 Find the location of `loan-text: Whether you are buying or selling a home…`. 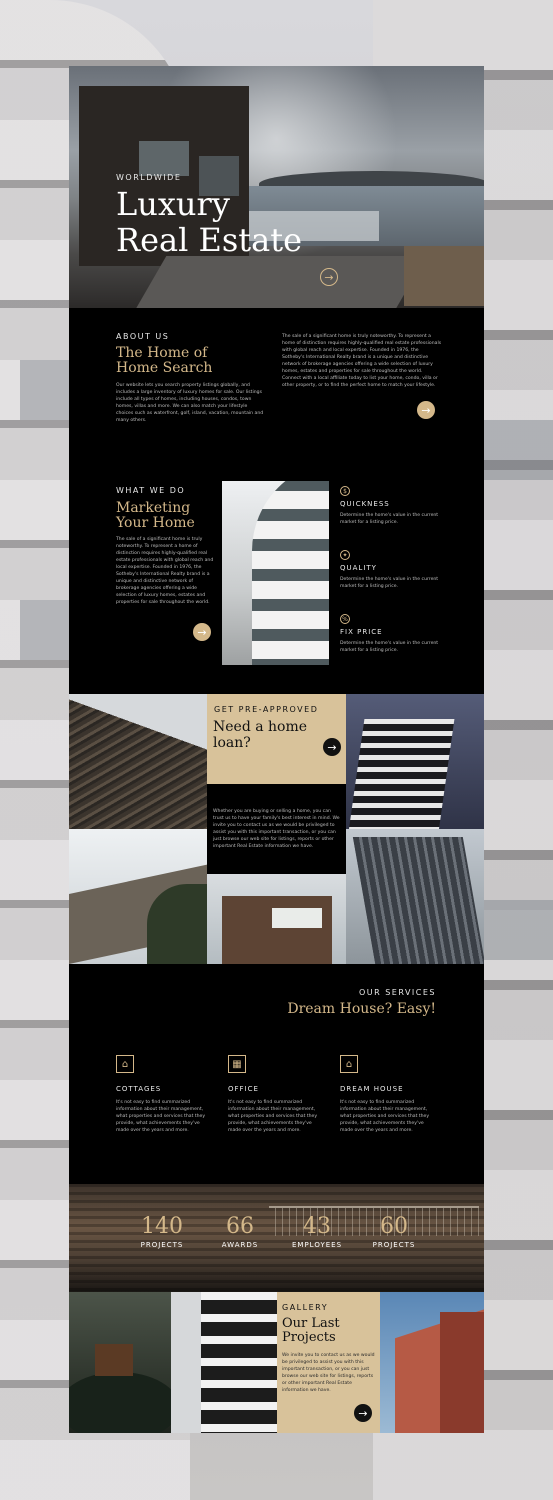

loan-text: Whether you are buying or selling a home… is located at coordinates (276, 829).